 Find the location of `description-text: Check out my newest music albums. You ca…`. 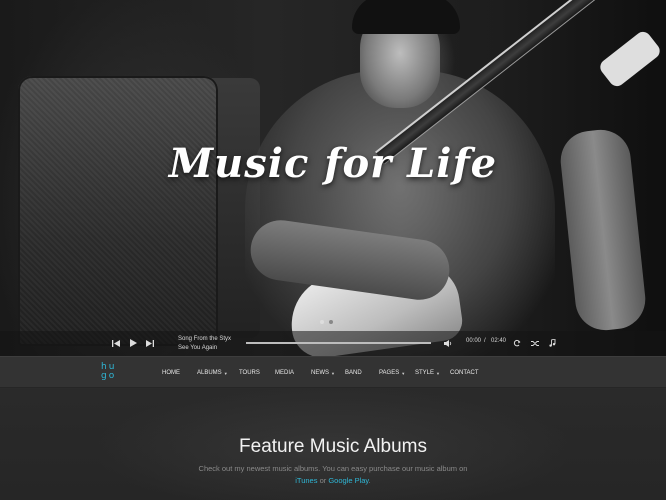

description-text: Check out my newest music albums. You ca… is located at coordinates (333, 468).